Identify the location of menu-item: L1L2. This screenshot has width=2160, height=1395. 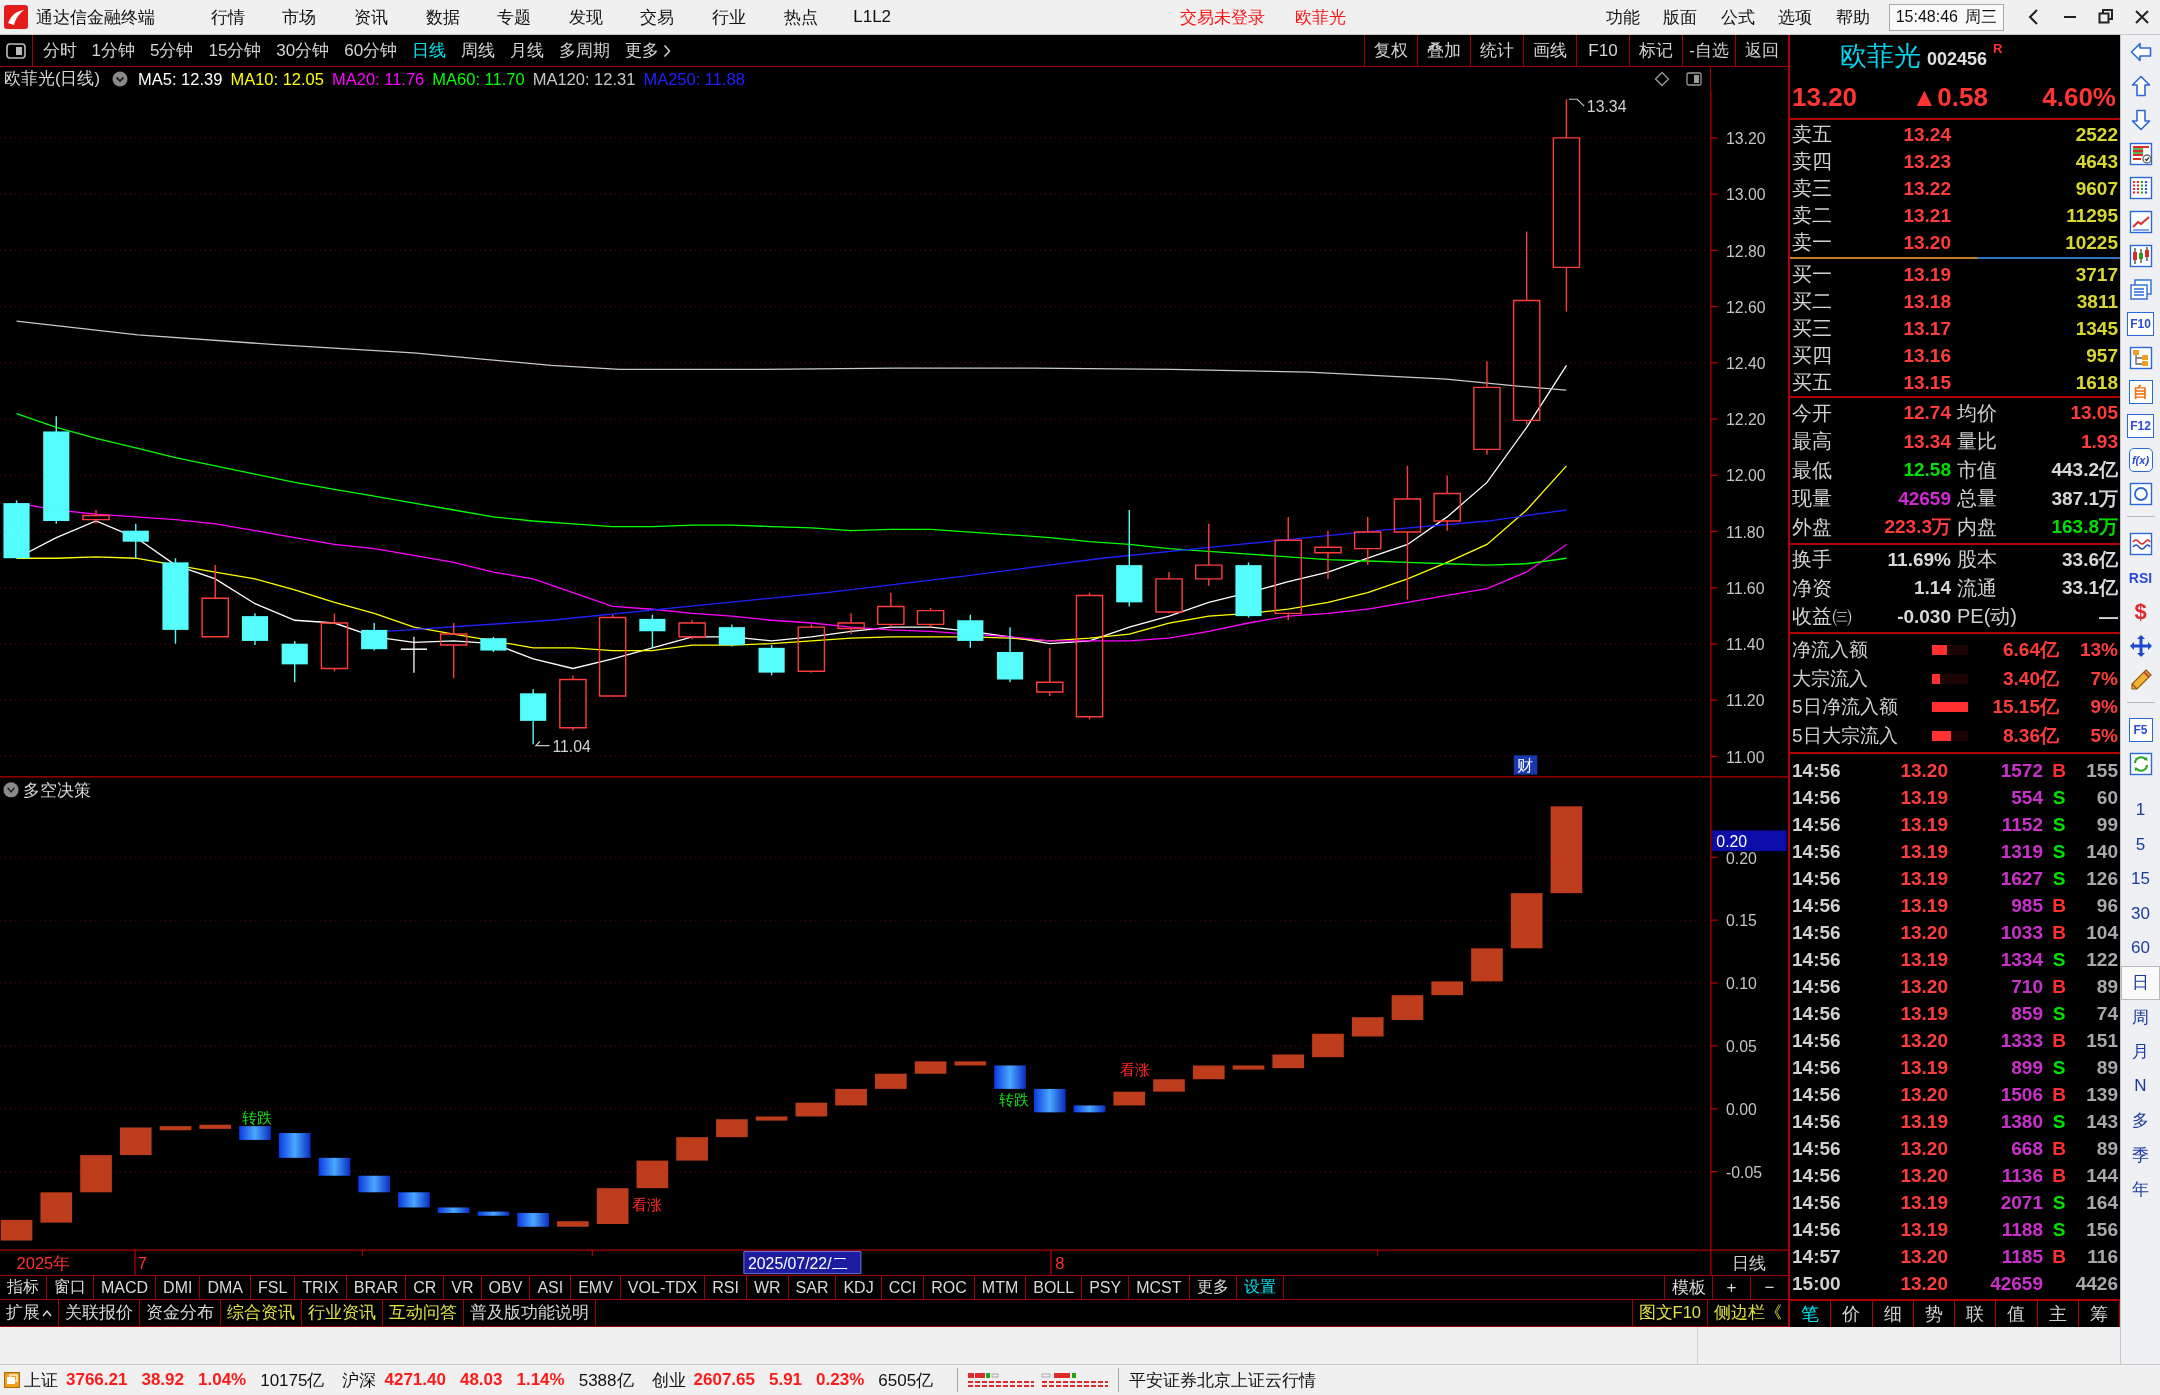
(872, 17).